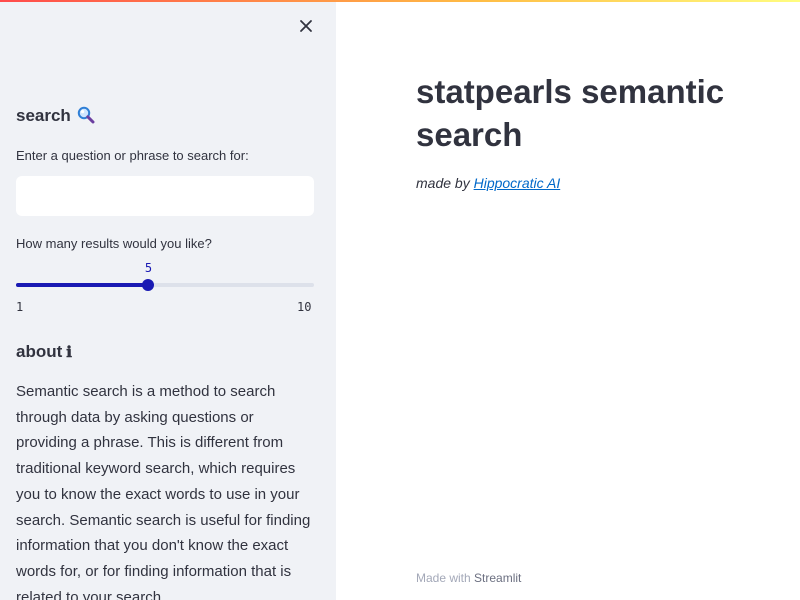 The width and height of the screenshot is (800, 600). Describe the element at coordinates (148, 268) in the screenshot. I see `slider-value: 5` at that location.